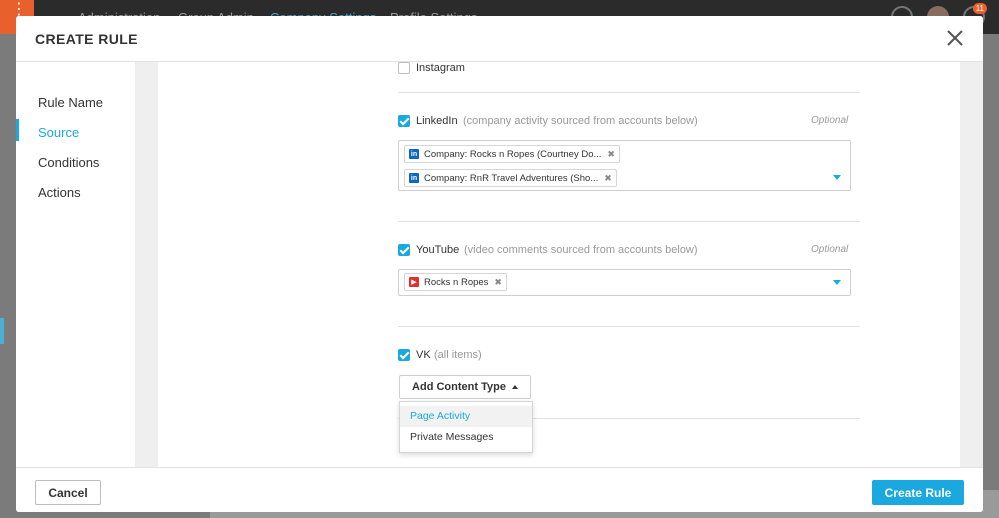 Image resolution: width=999 pixels, height=518 pixels. Describe the element at coordinates (466, 437) in the screenshot. I see `dropdown-item-private-messages: Private Messages` at that location.